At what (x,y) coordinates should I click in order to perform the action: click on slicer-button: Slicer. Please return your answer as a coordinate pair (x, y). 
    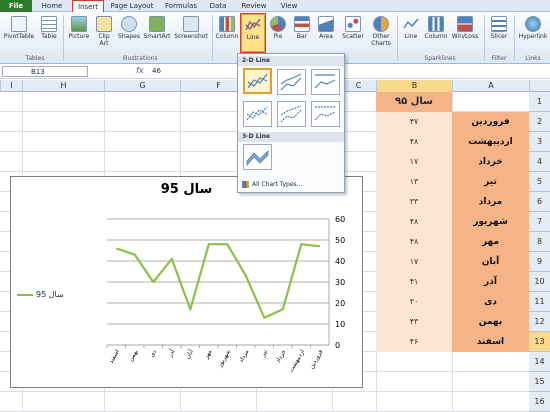
    Looking at the image, I should click on (499, 28).